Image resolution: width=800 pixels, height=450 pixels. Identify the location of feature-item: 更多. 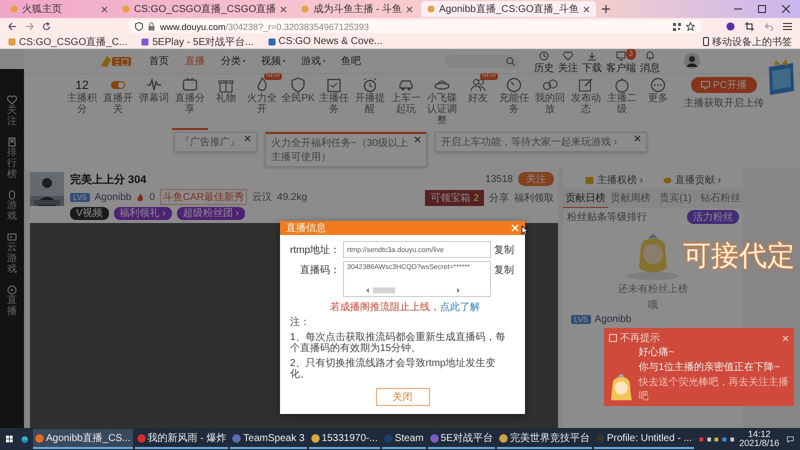
(658, 103).